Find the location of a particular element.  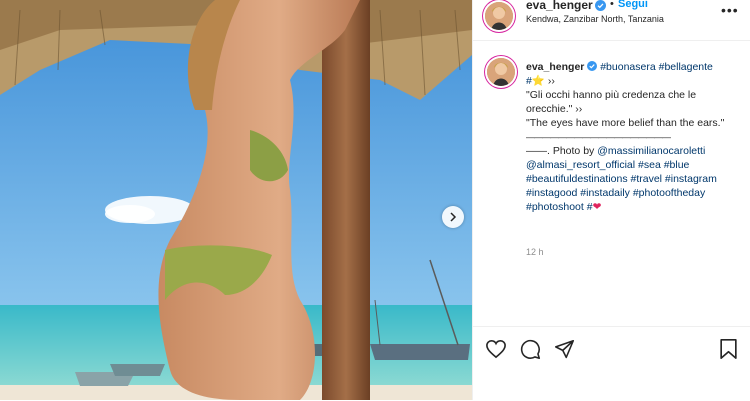

caption-avatar-image is located at coordinates (501, 72).